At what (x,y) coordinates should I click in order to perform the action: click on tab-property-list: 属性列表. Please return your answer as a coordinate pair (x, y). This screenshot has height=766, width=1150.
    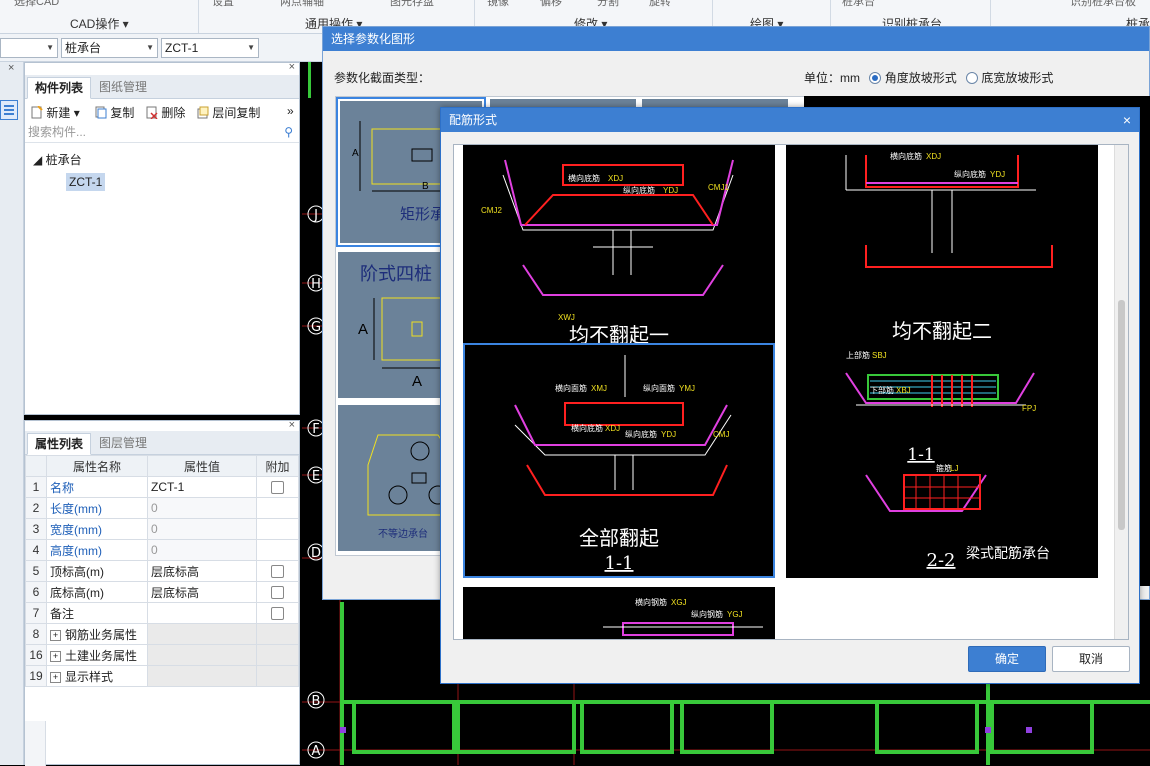
    Looking at the image, I should click on (59, 444).